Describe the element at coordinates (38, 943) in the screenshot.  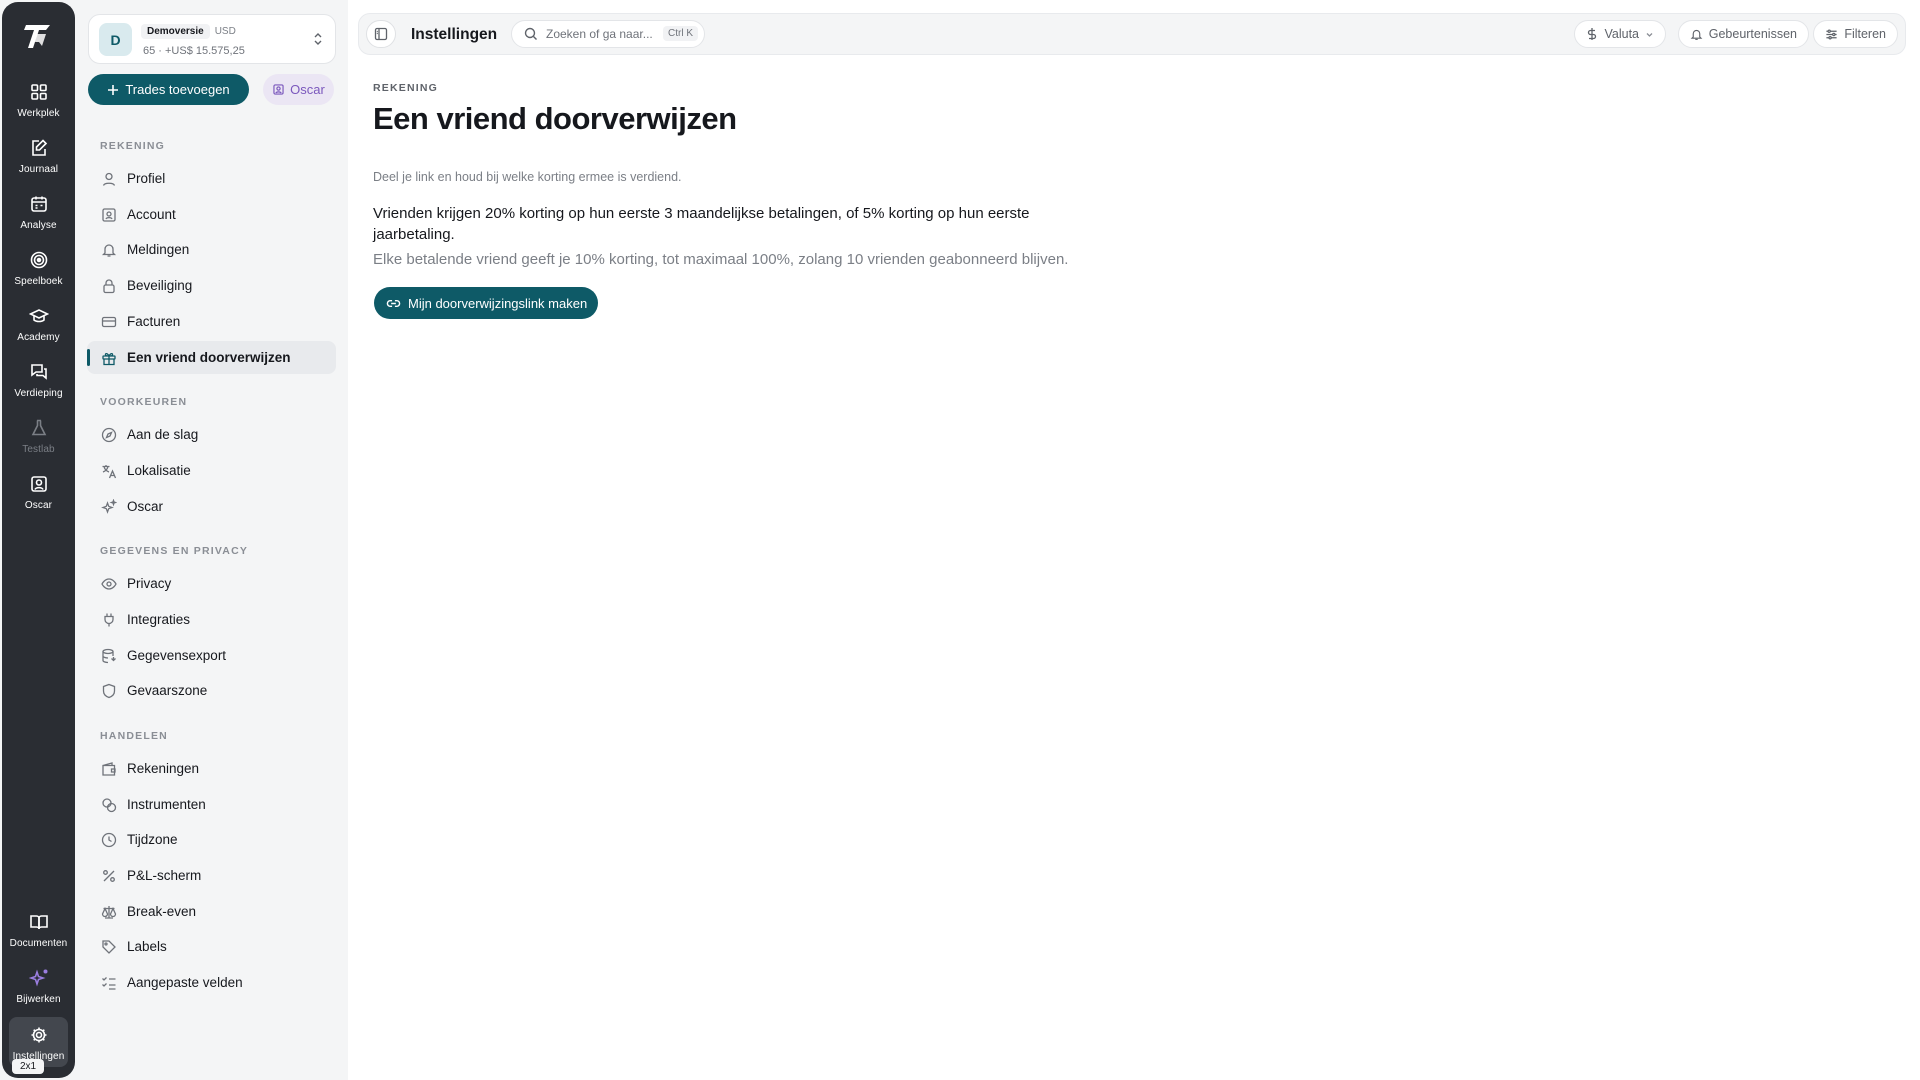
I see `rail-label: Documenten` at that location.